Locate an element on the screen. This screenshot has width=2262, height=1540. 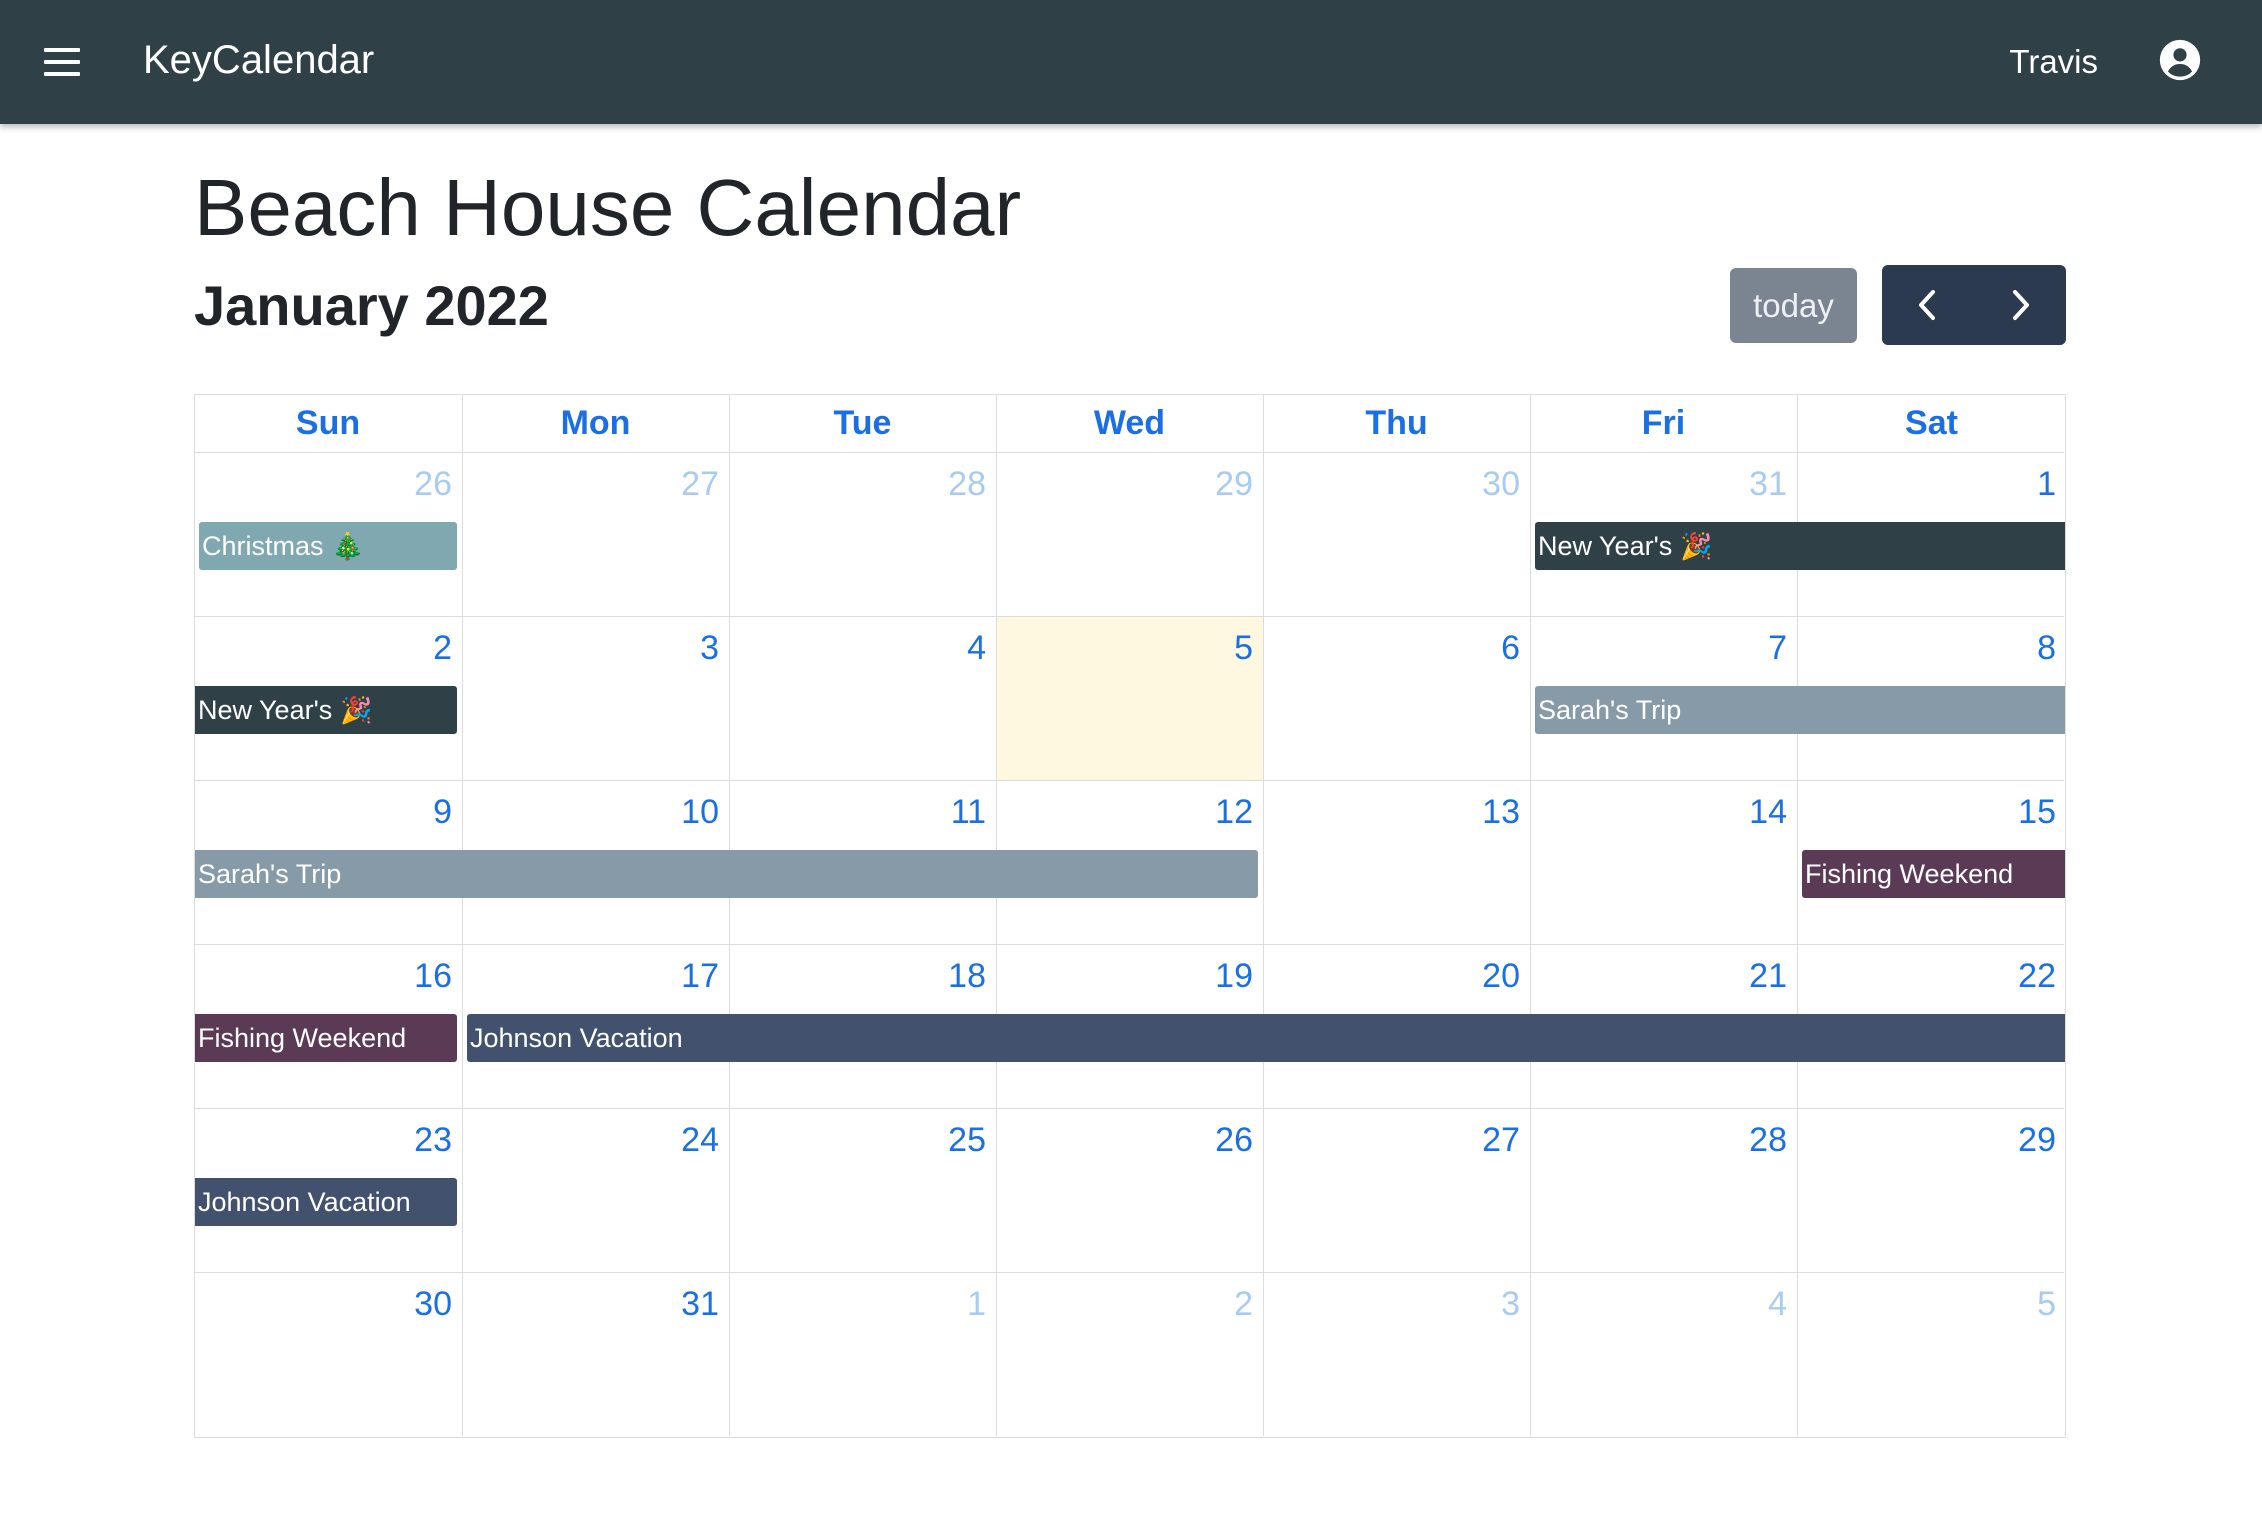
weekday-header-sat: Sat is located at coordinates (1931, 423).